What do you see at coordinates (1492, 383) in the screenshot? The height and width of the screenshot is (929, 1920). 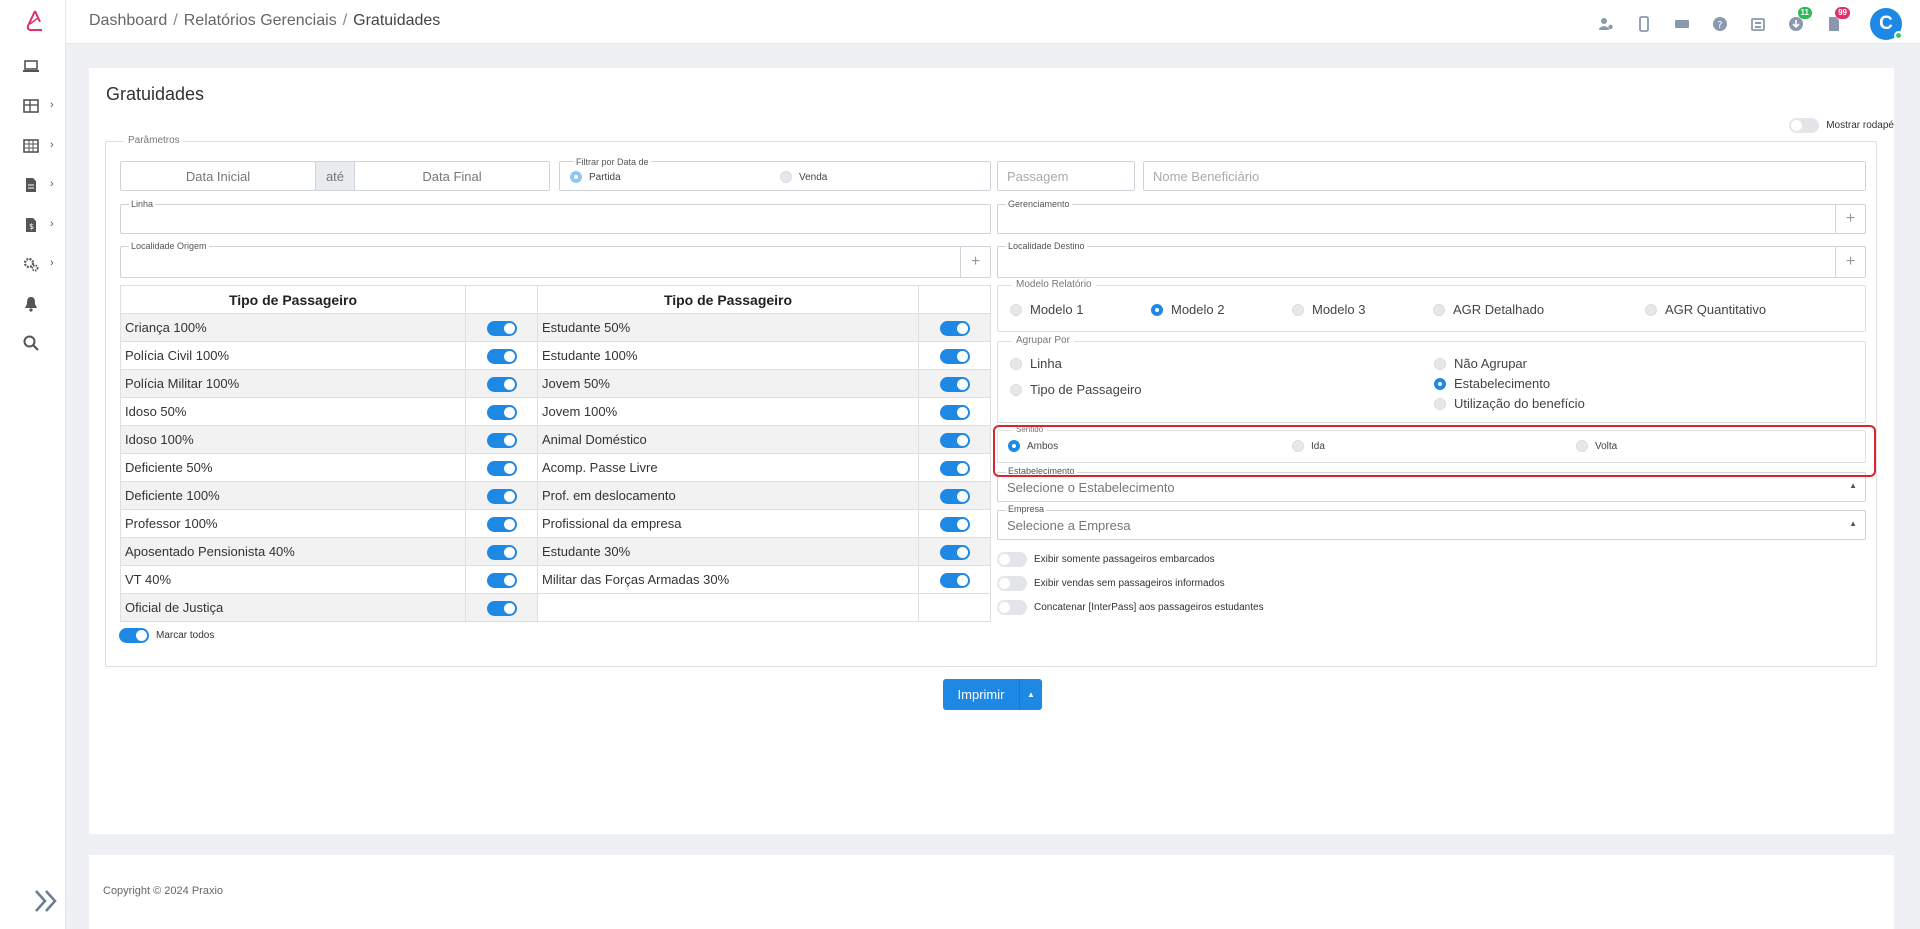 I see `radio-agrupar-estabelecimento: Estabelecimento` at bounding box center [1492, 383].